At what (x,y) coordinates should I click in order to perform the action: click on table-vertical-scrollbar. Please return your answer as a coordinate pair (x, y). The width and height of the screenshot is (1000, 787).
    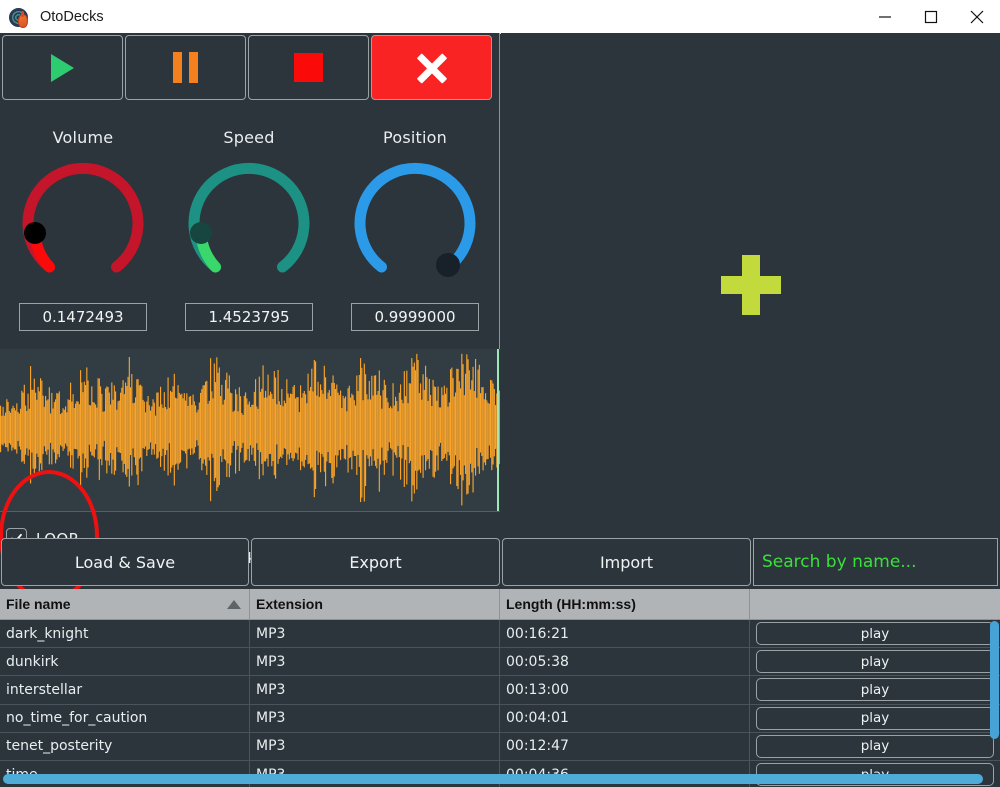
    Looking at the image, I should click on (994, 689).